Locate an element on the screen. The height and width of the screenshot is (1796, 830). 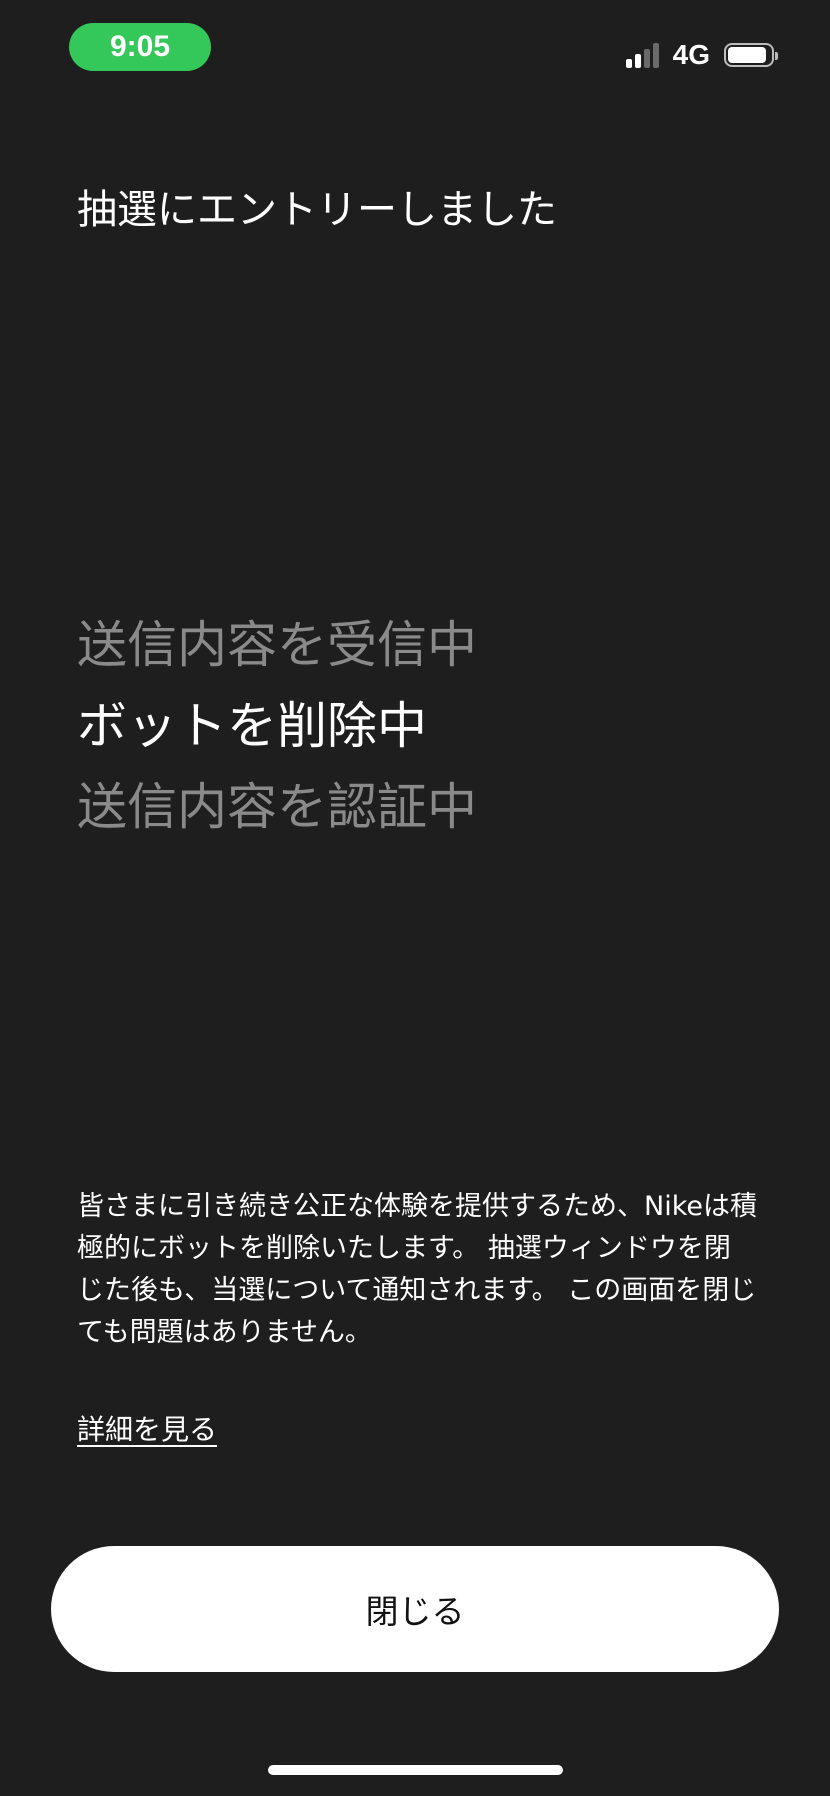
step-verifying: 送信内容を認証中 is located at coordinates (277, 807).